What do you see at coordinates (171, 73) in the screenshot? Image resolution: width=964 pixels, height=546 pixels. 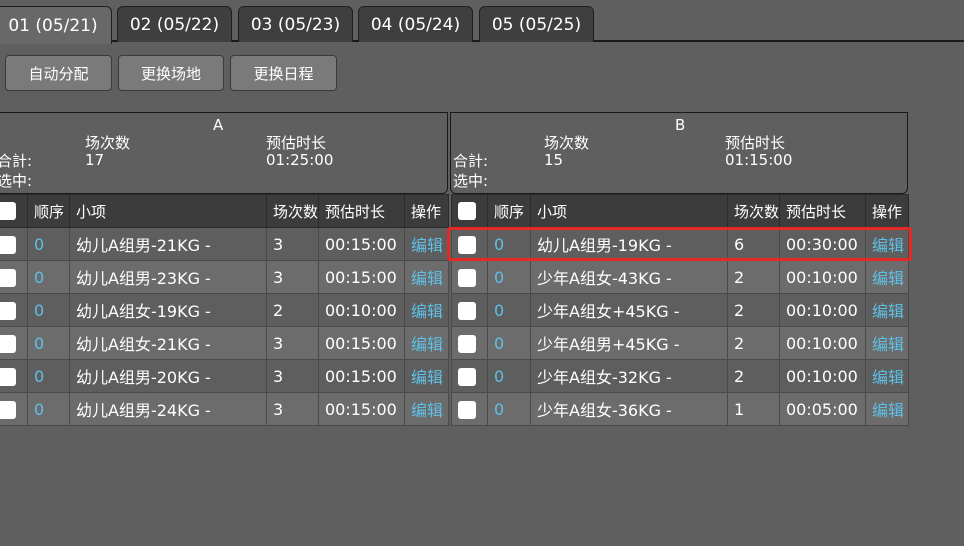 I see `change-venue-button: 更换场地` at bounding box center [171, 73].